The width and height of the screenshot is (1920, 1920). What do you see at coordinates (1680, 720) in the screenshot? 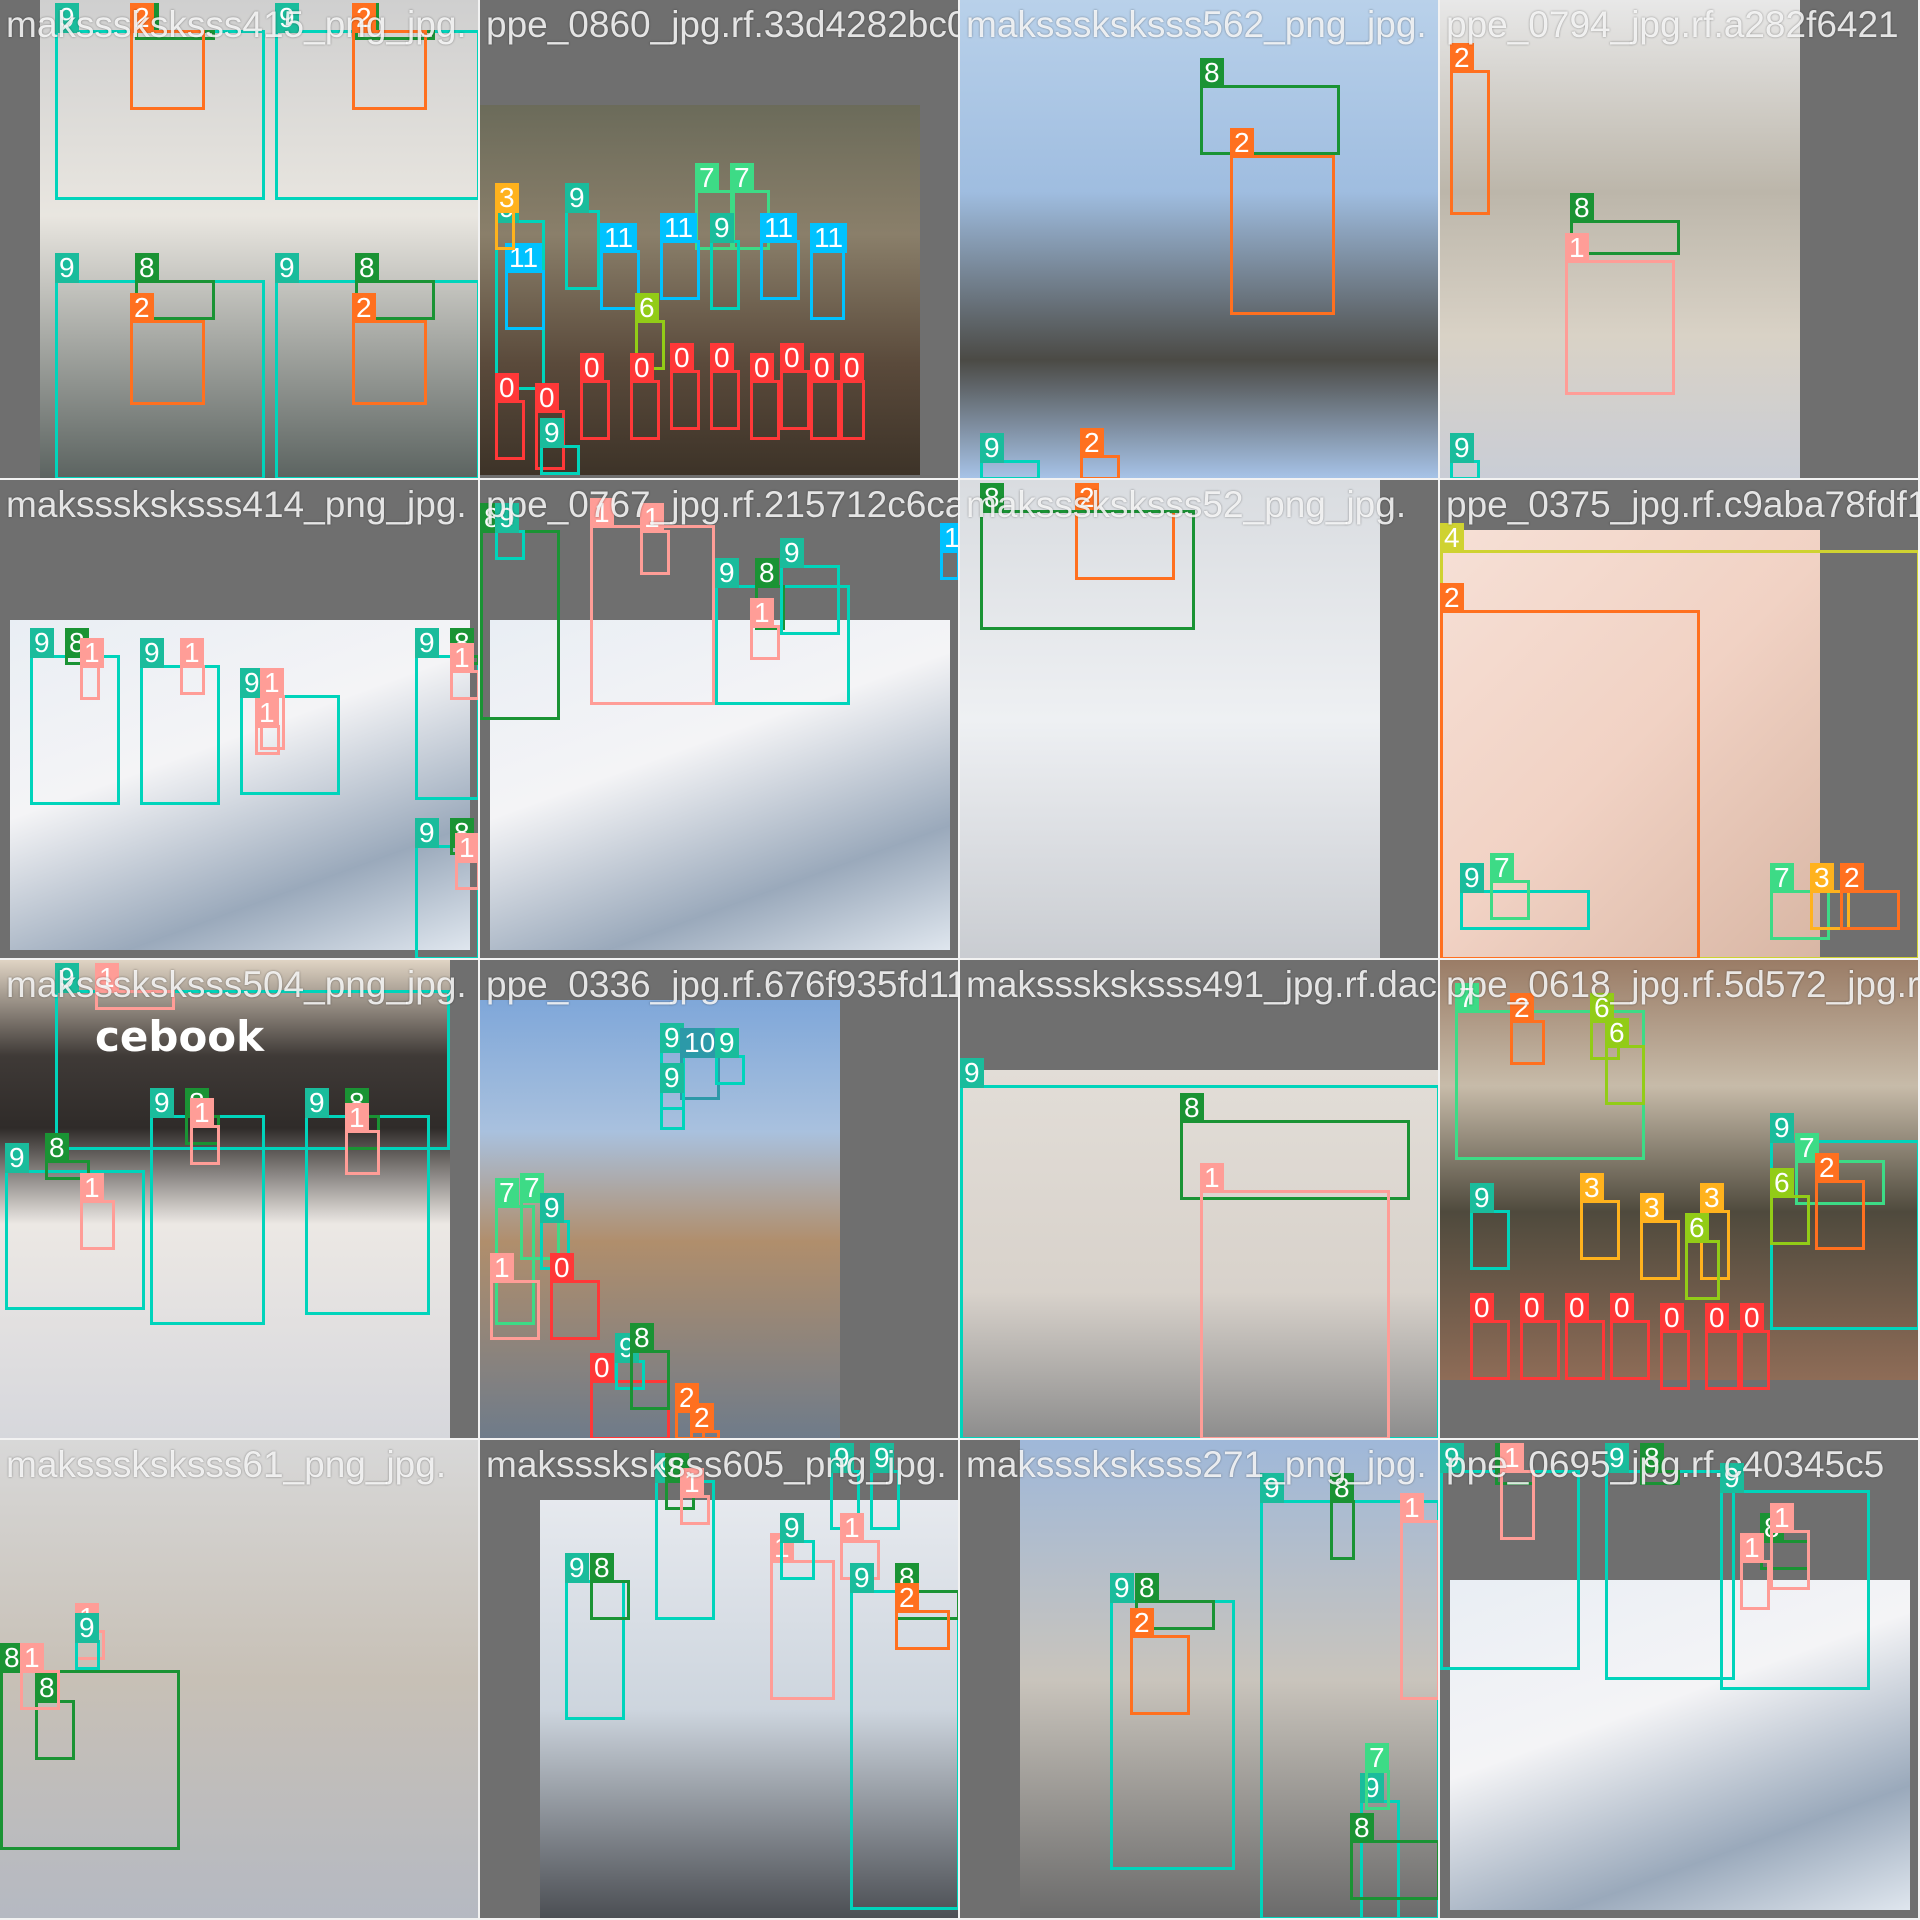
I see `mosaic-tile: ppe_0375_jpg.rf.c9aba78fdf16 4 2 9 7 7 3 2` at bounding box center [1680, 720].